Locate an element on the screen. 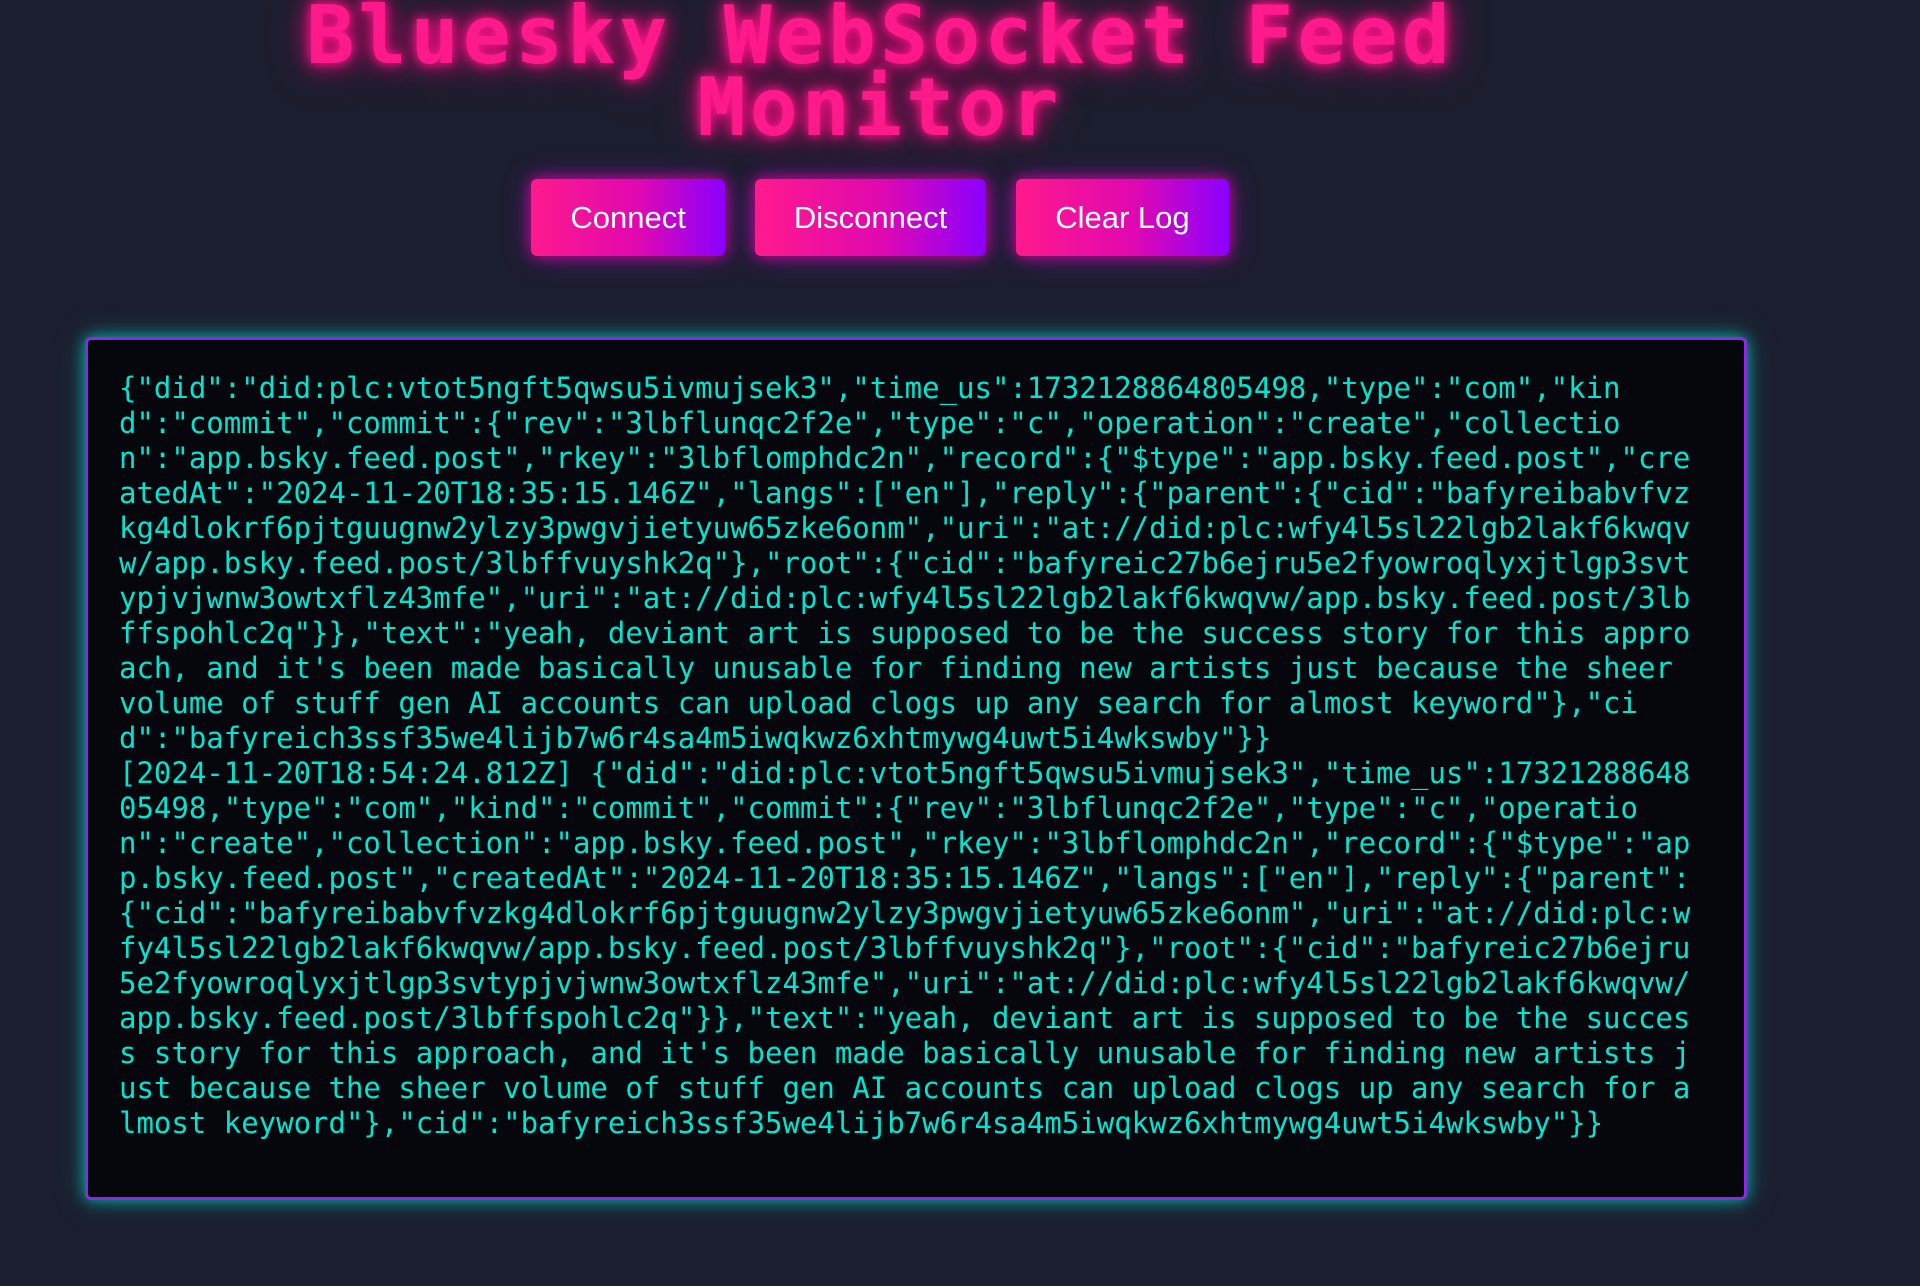 The height and width of the screenshot is (1286, 1920). page-title: Bluesky WebSocket Feed Monitor is located at coordinates (880, 77).